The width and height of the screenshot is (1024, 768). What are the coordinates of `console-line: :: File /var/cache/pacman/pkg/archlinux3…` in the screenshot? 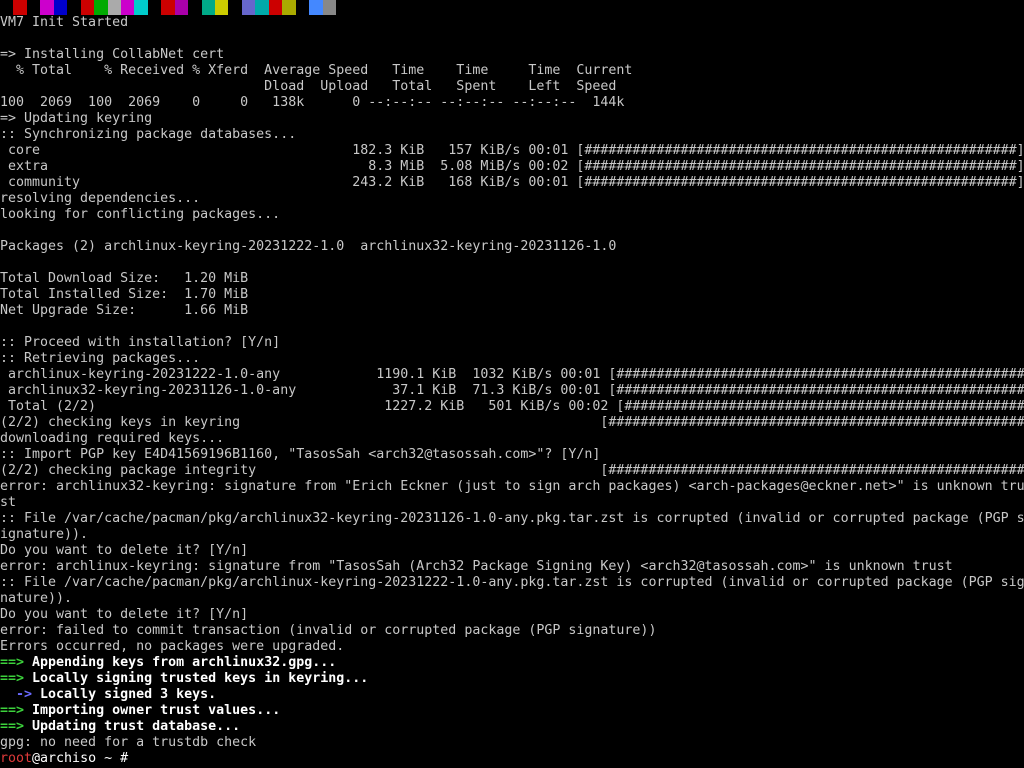 It's located at (512, 518).